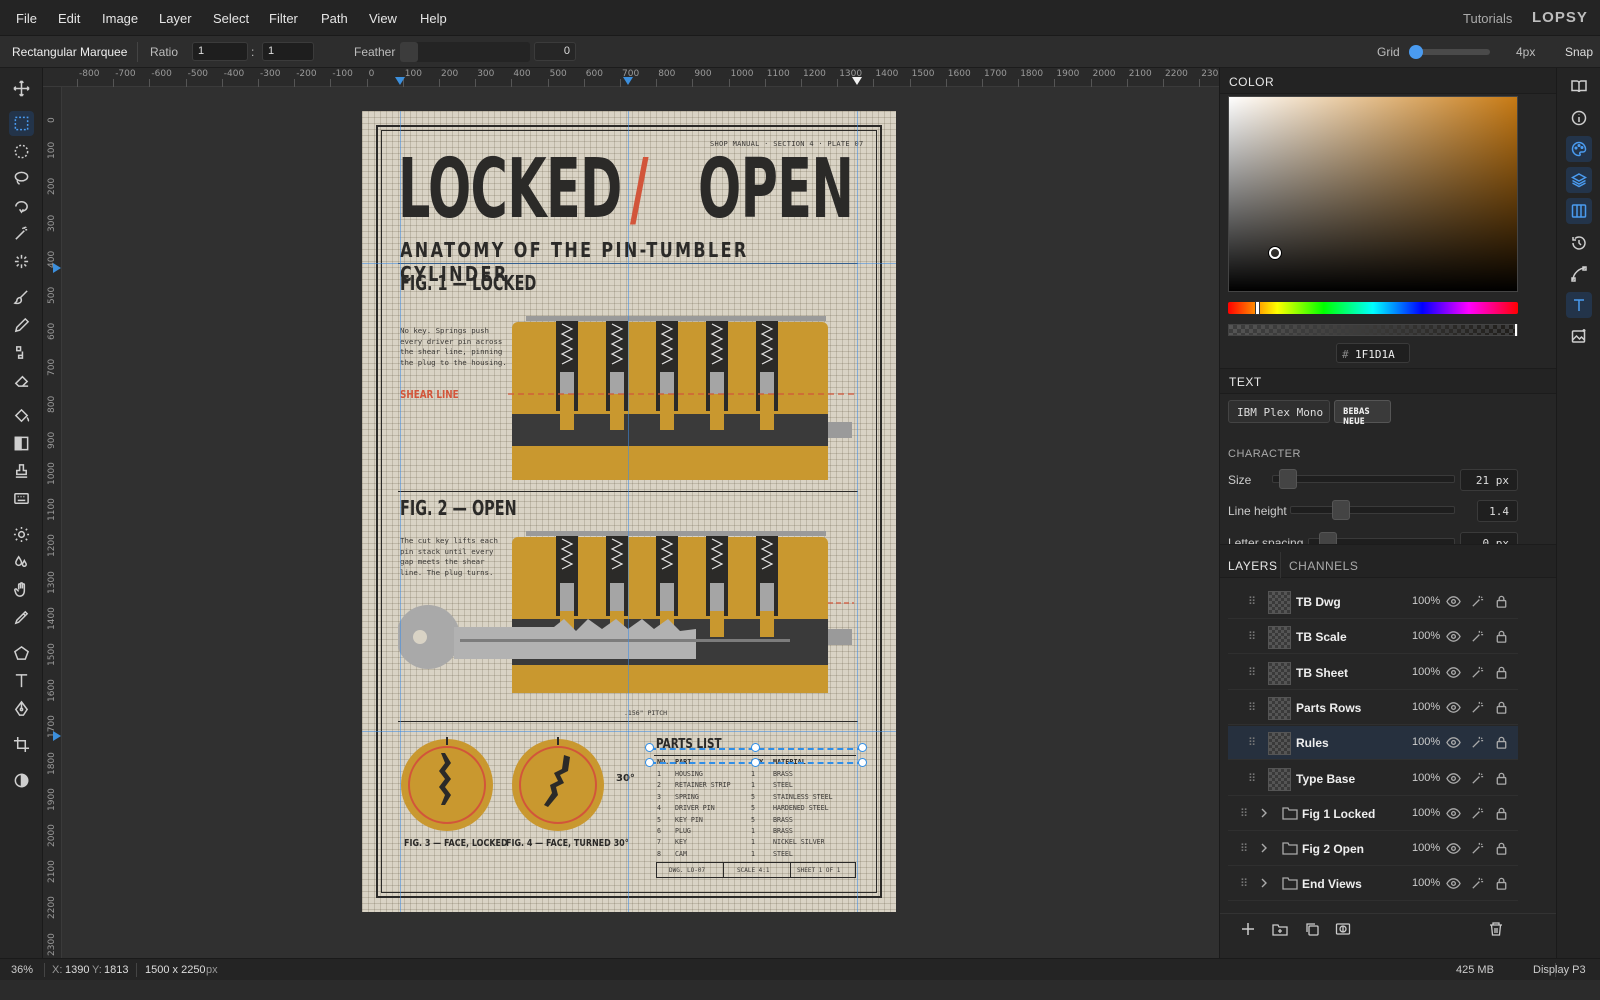  What do you see at coordinates (1248, 930) in the screenshot?
I see `new-layer-button` at bounding box center [1248, 930].